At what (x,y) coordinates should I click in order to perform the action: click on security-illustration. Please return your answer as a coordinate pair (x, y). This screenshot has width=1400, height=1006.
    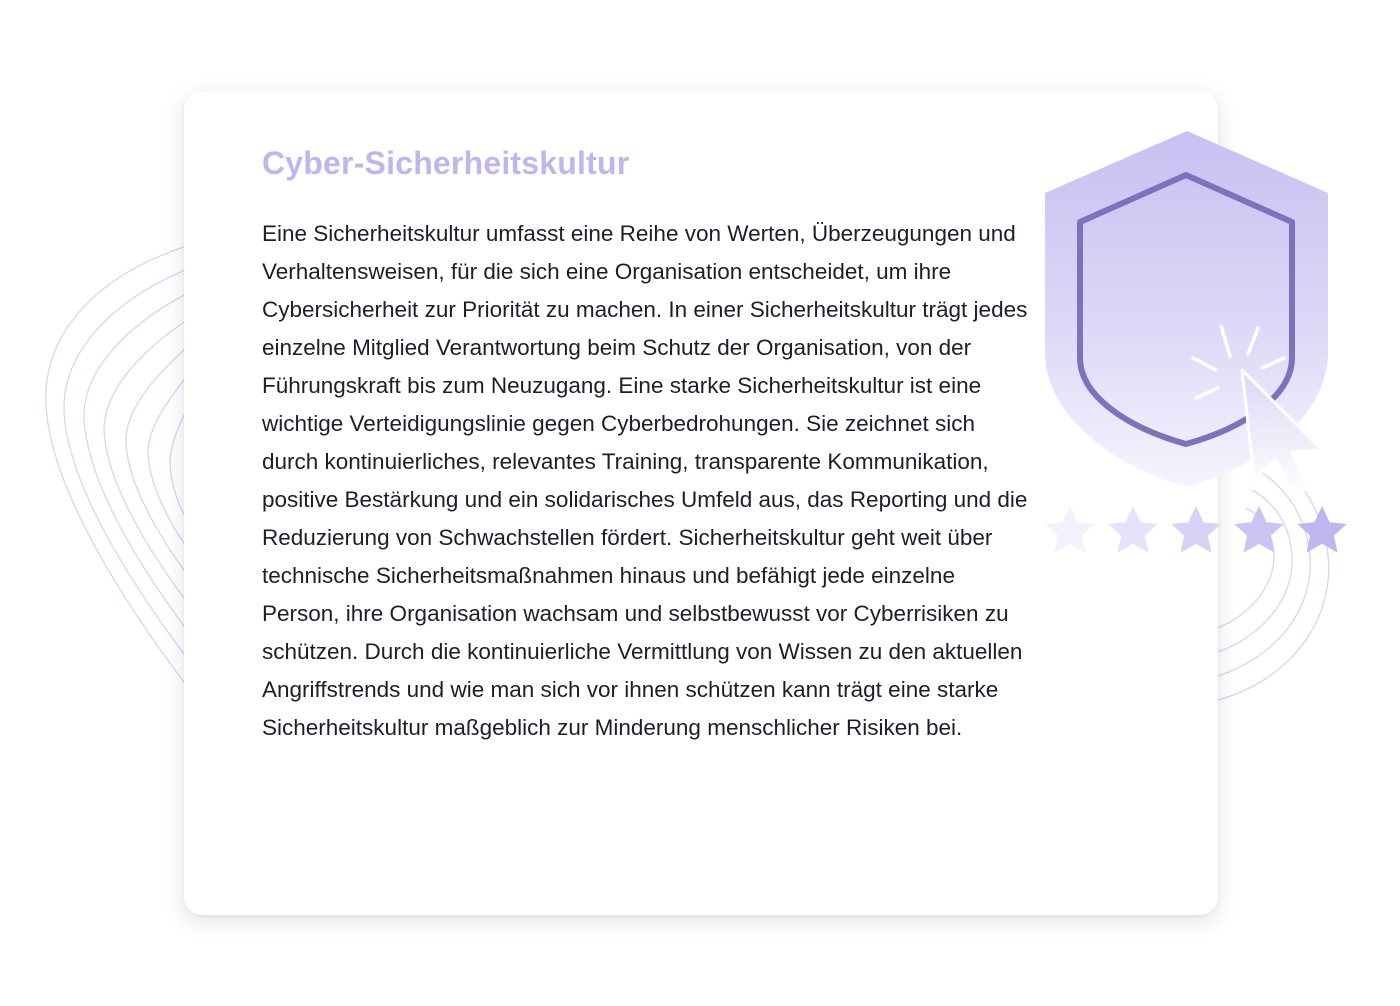
    Looking at the image, I should click on (1196, 342).